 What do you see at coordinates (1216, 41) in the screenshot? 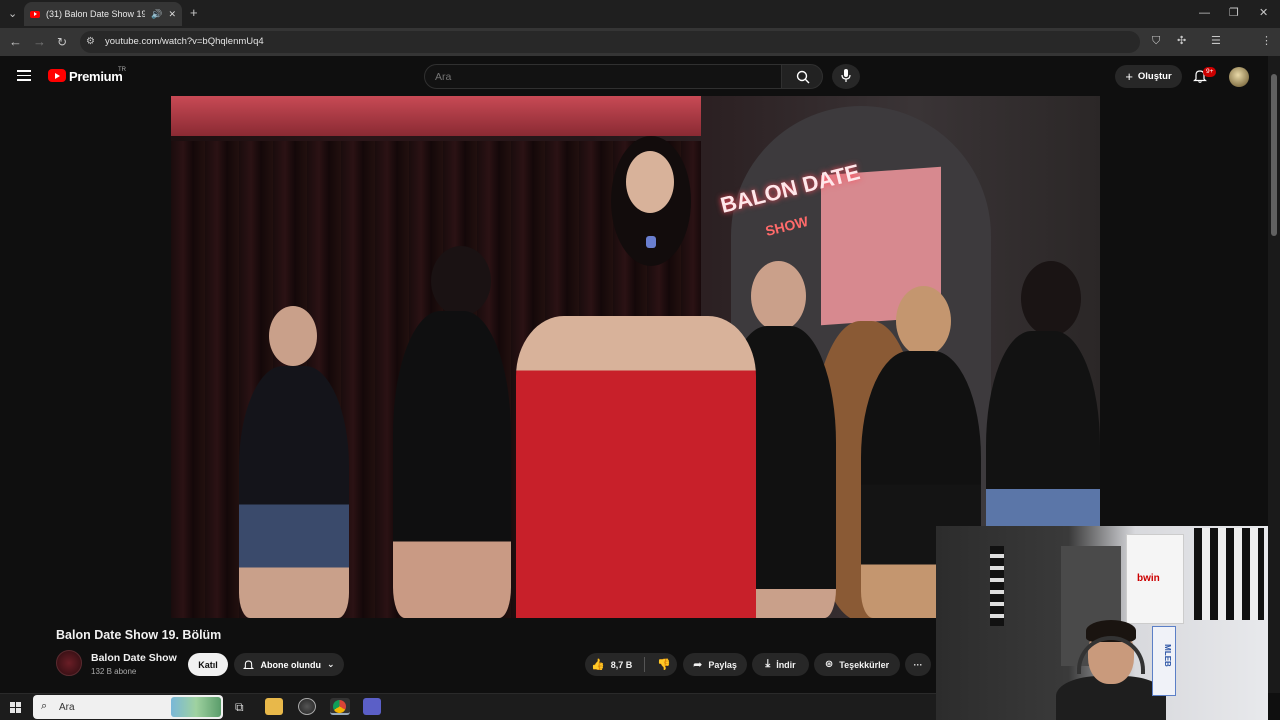
I see `media-control-icon: ☰` at bounding box center [1216, 41].